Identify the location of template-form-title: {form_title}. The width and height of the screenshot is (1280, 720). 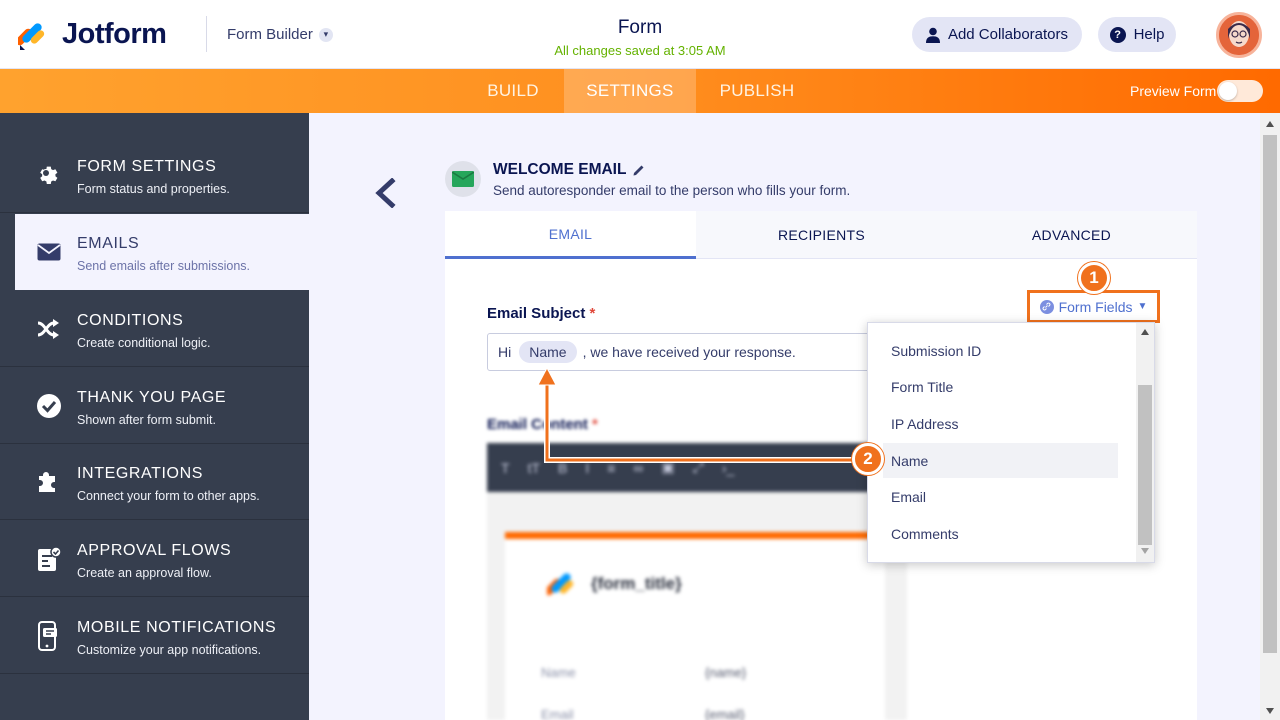
(636, 583).